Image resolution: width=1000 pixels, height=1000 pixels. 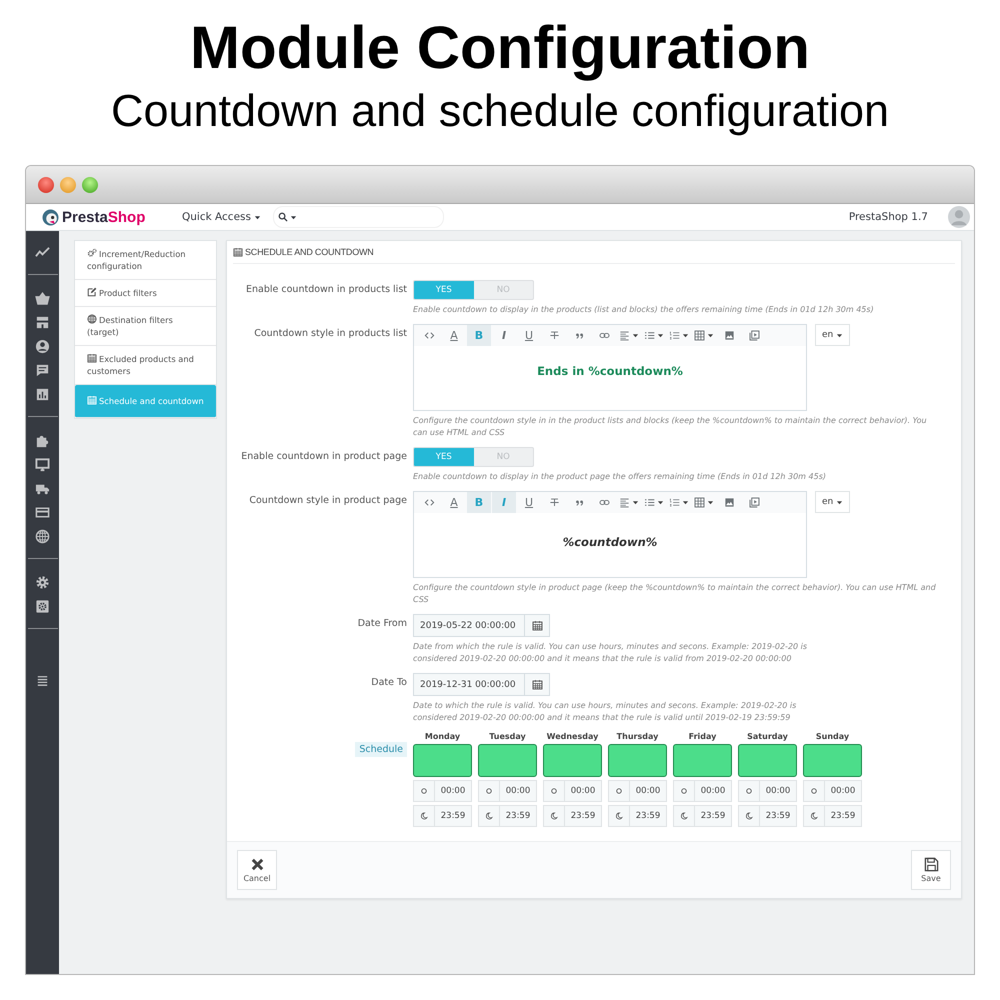 I want to click on numbered-list-icon, so click(x=674, y=502).